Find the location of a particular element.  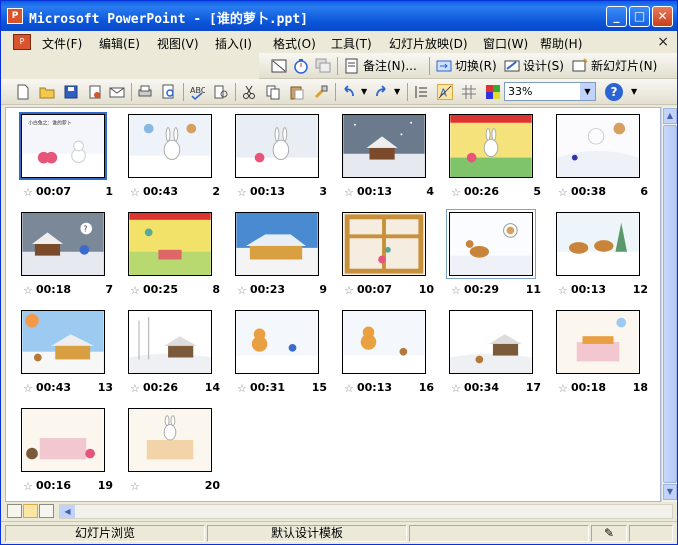

copy-icon is located at coordinates (273, 92).